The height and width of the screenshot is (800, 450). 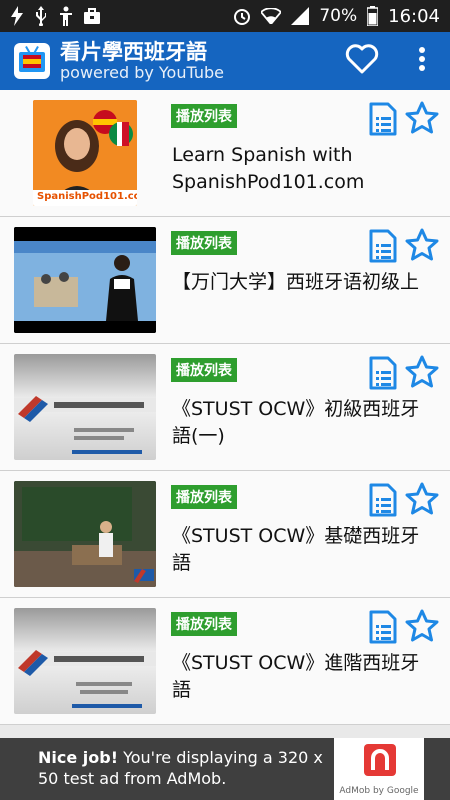 What do you see at coordinates (300, 16) in the screenshot?
I see `signal-icon` at bounding box center [300, 16].